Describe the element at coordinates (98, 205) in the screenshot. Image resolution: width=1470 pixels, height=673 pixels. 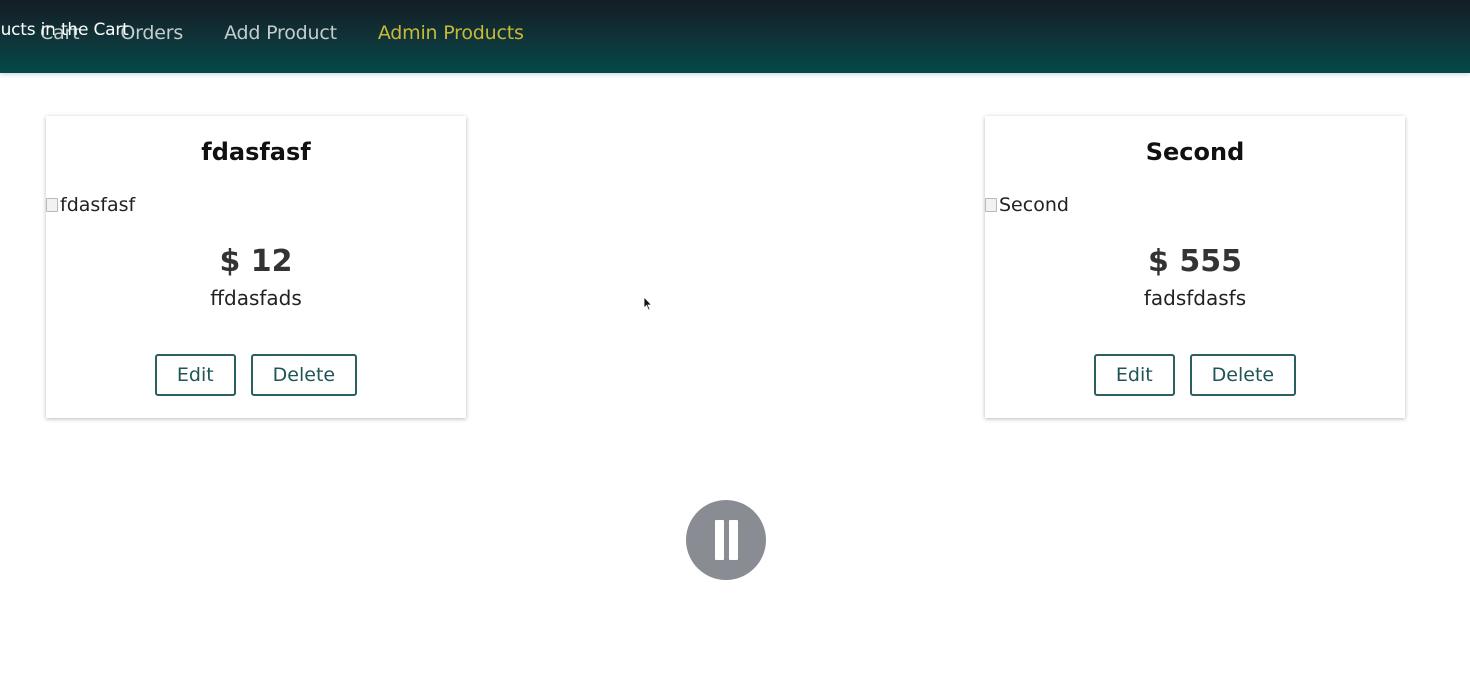
I see `product-image-alt: fdasfasf` at that location.